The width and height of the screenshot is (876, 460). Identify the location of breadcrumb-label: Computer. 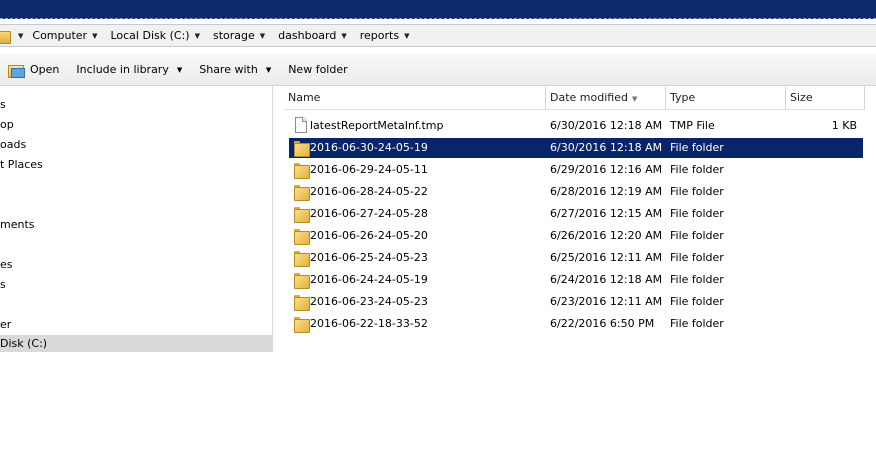
(60, 35).